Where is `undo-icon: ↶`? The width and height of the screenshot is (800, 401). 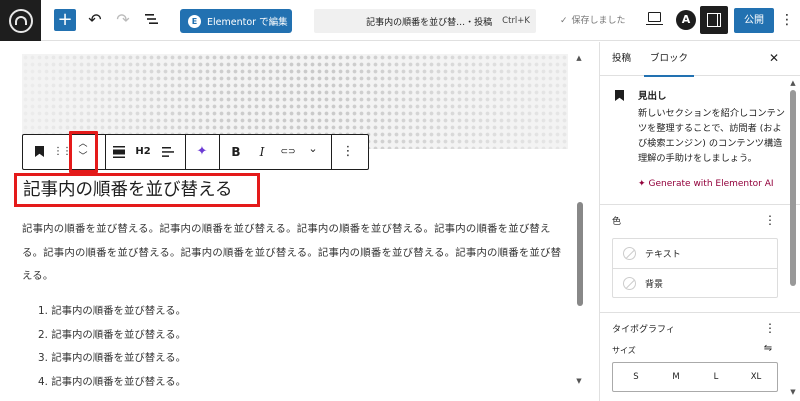 undo-icon: ↶ is located at coordinates (95, 20).